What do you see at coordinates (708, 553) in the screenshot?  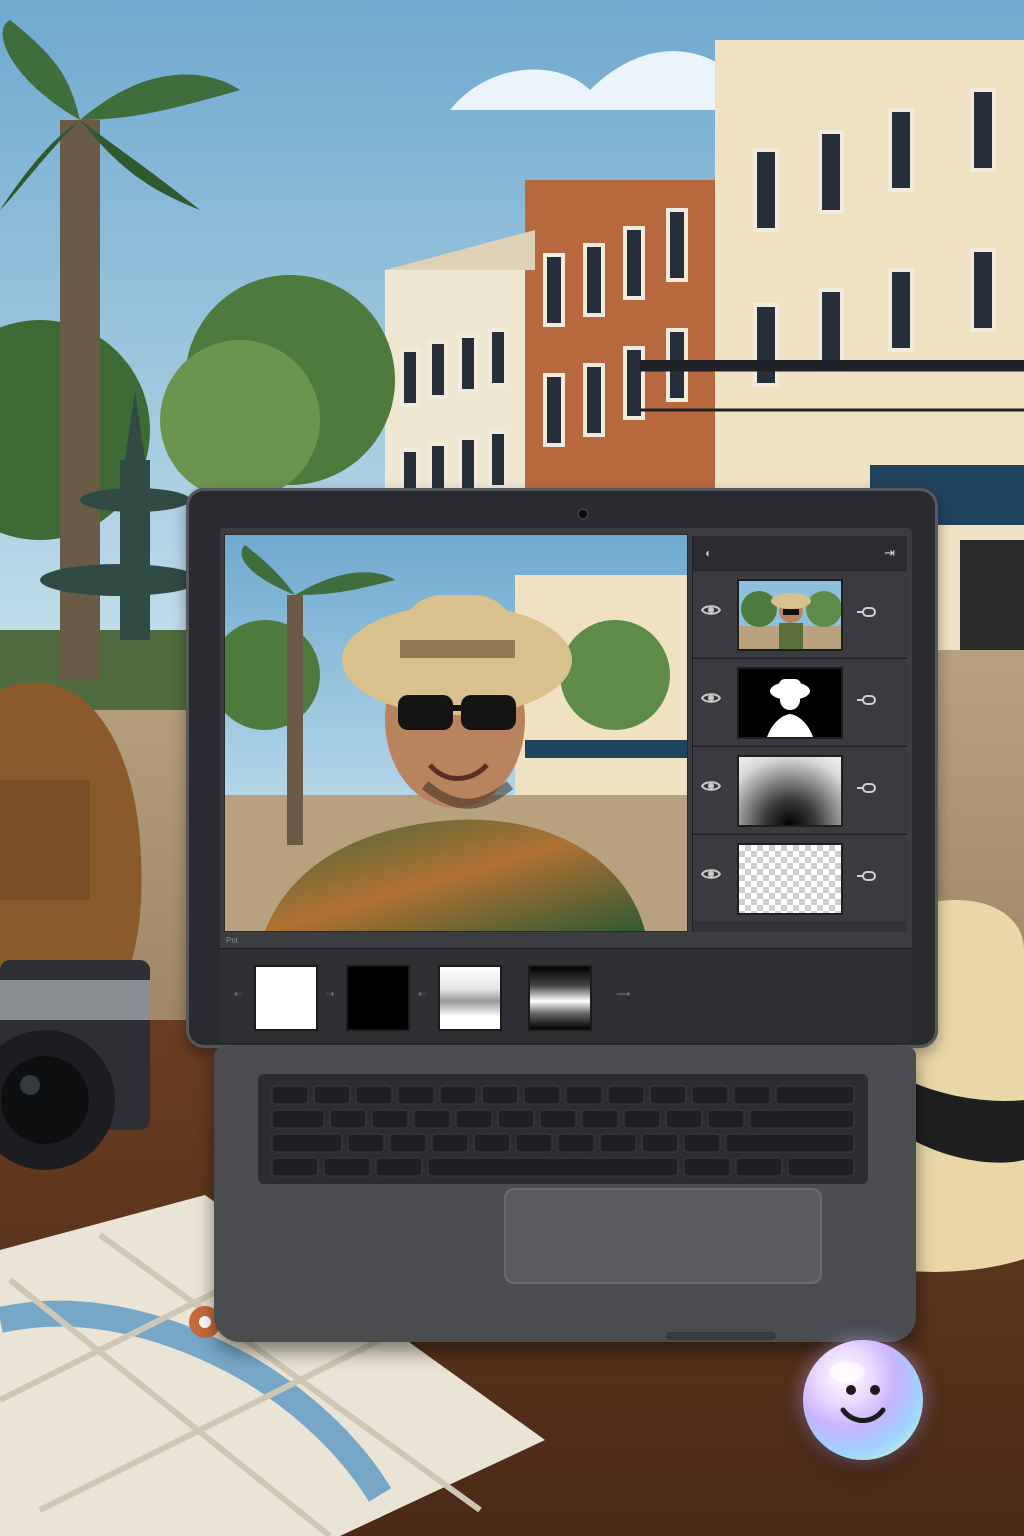 I see `panel-options-icon: ◐` at bounding box center [708, 553].